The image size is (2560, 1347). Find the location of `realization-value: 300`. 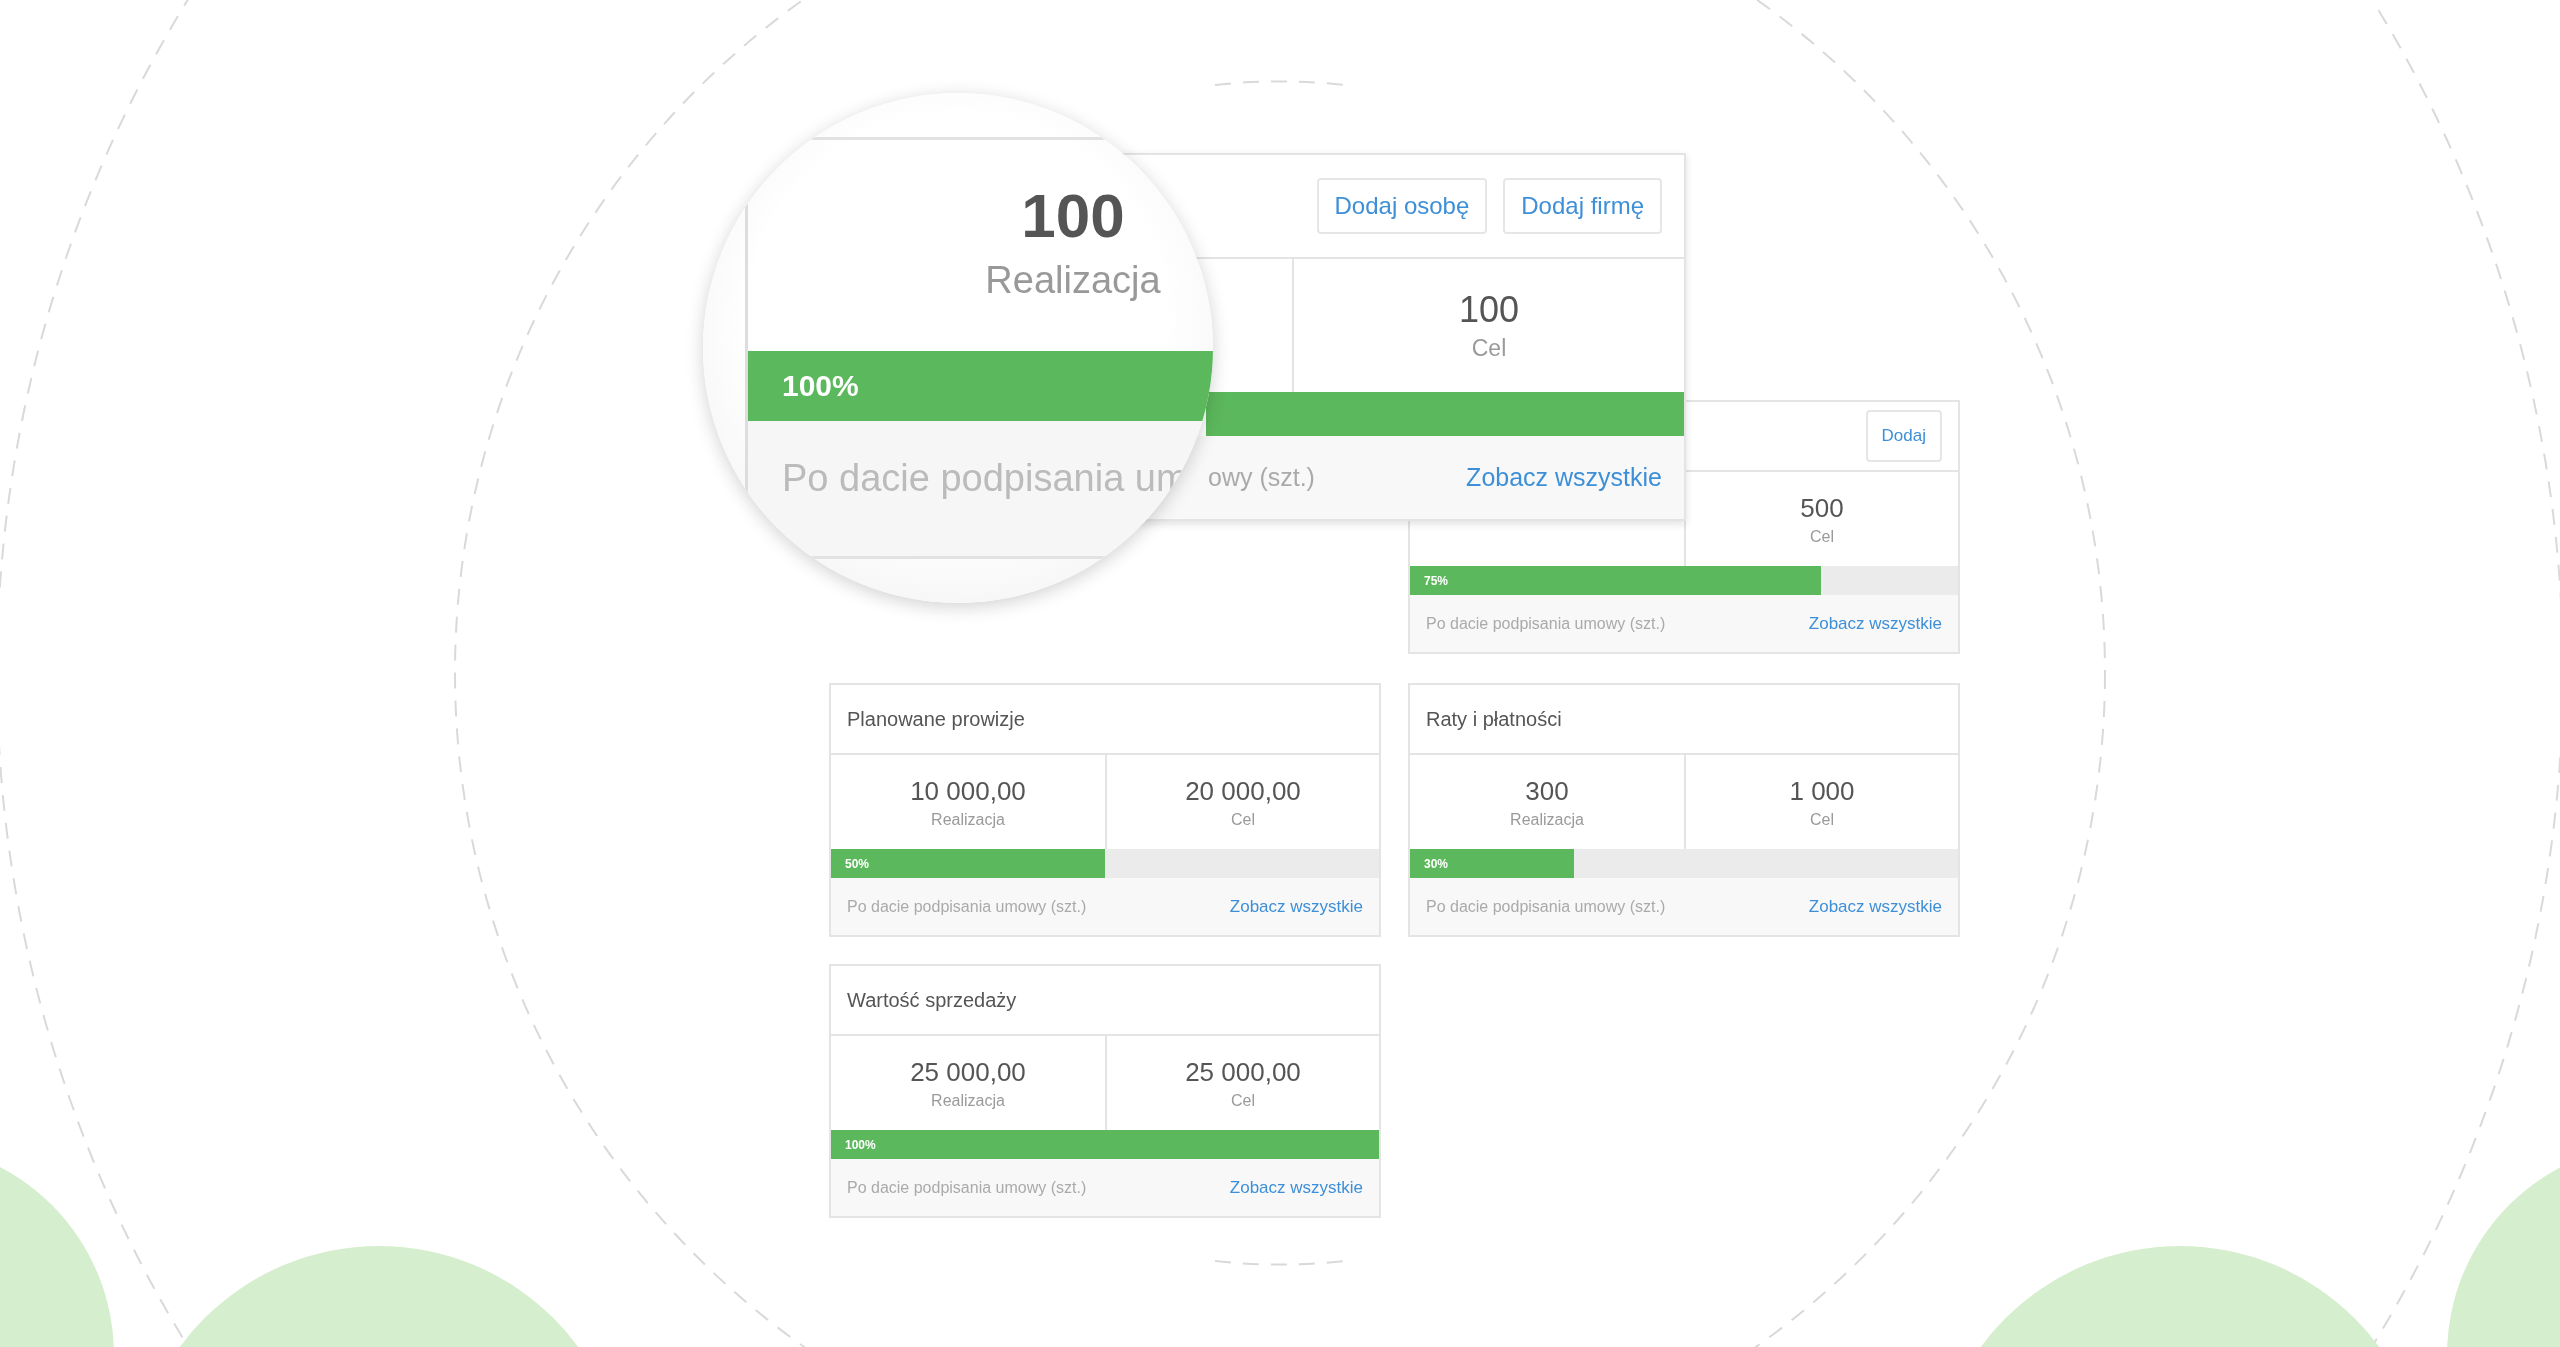

realization-value: 300 is located at coordinates (1547, 791).